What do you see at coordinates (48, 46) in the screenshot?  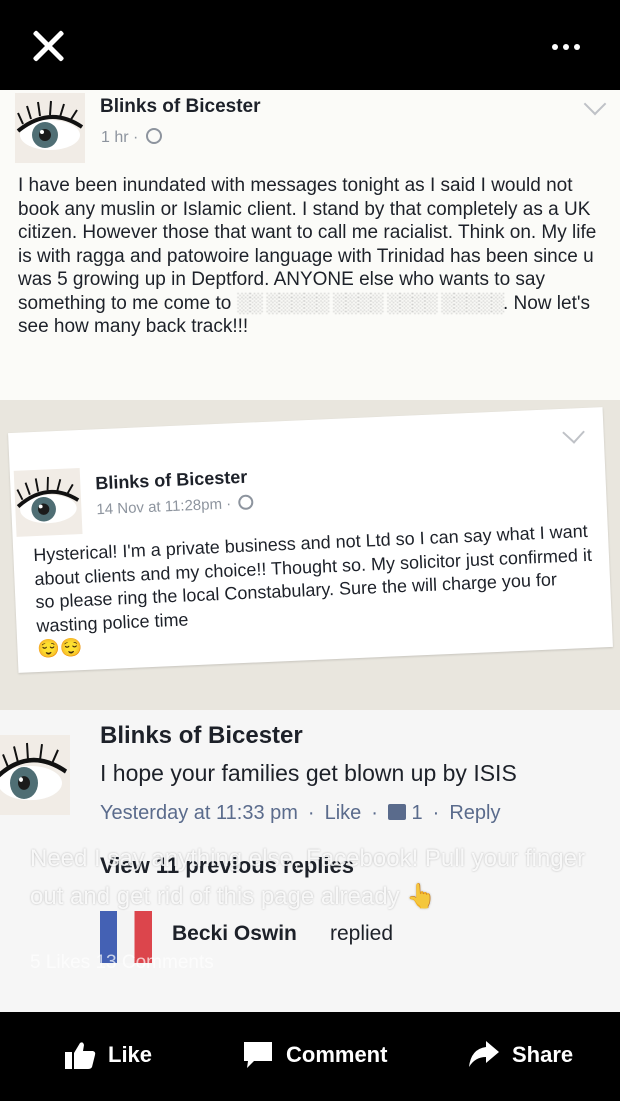 I see `close-icon` at bounding box center [48, 46].